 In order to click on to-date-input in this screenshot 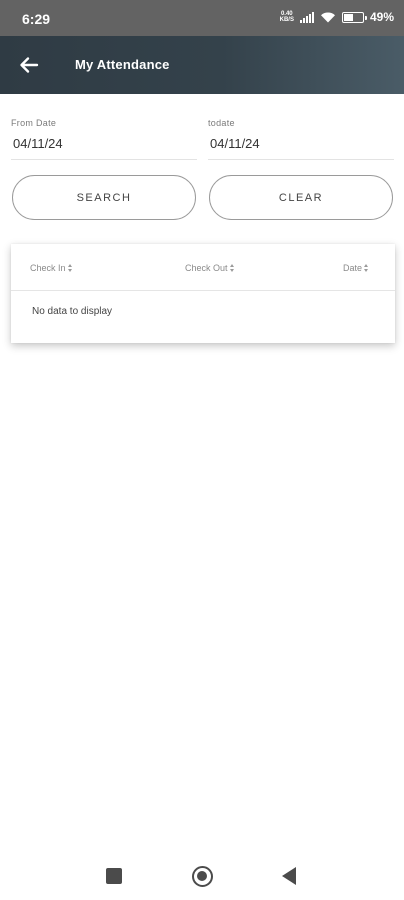, I will do `click(301, 148)`.